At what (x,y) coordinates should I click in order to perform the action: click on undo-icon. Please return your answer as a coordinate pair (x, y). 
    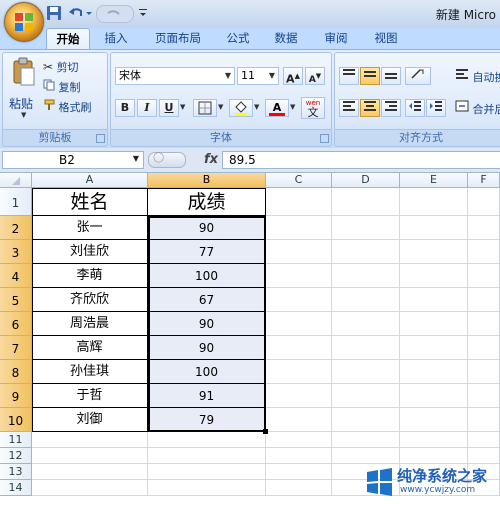
    Looking at the image, I should click on (76, 13).